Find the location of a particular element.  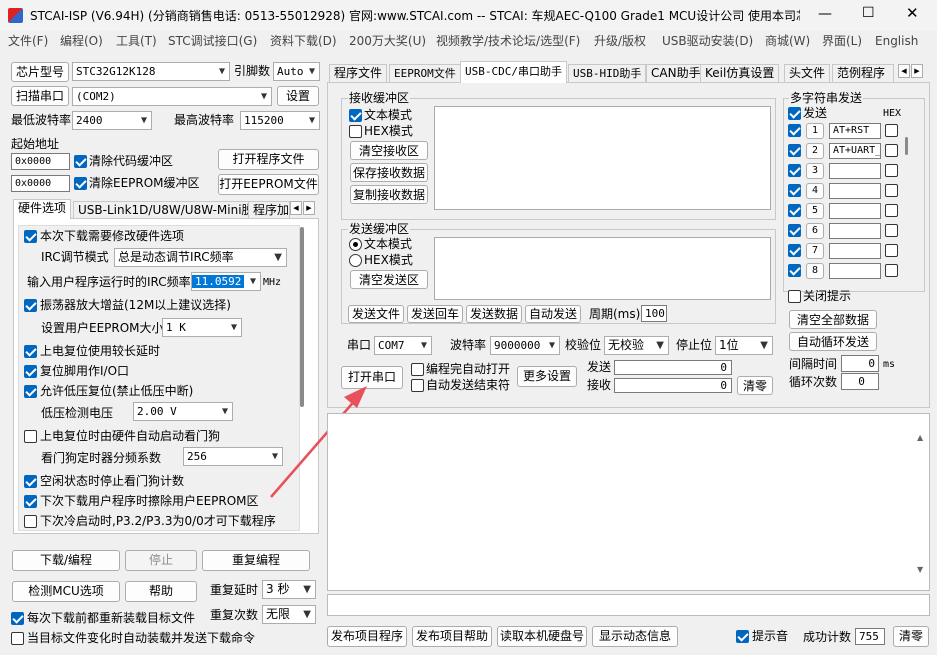

multi-row-input: AT+RST is located at coordinates (855, 131).